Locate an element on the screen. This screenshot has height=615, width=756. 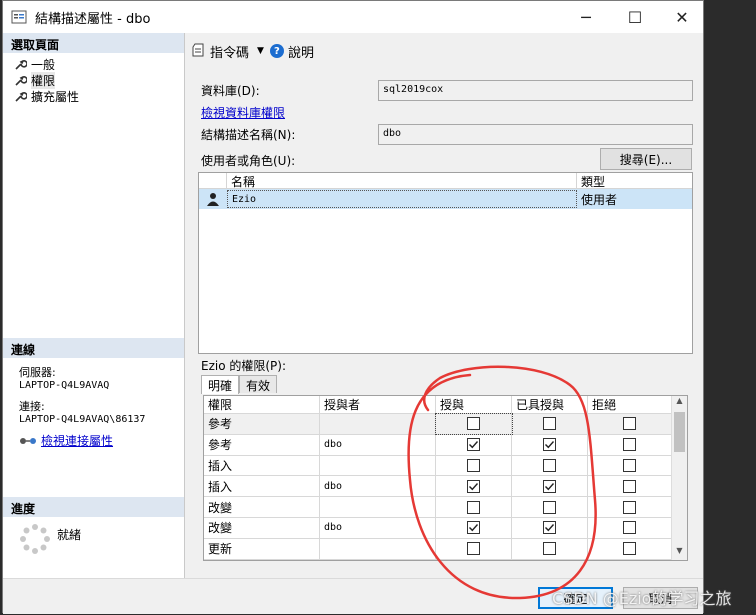
permission-cell: 改變 is located at coordinates (262, 527).